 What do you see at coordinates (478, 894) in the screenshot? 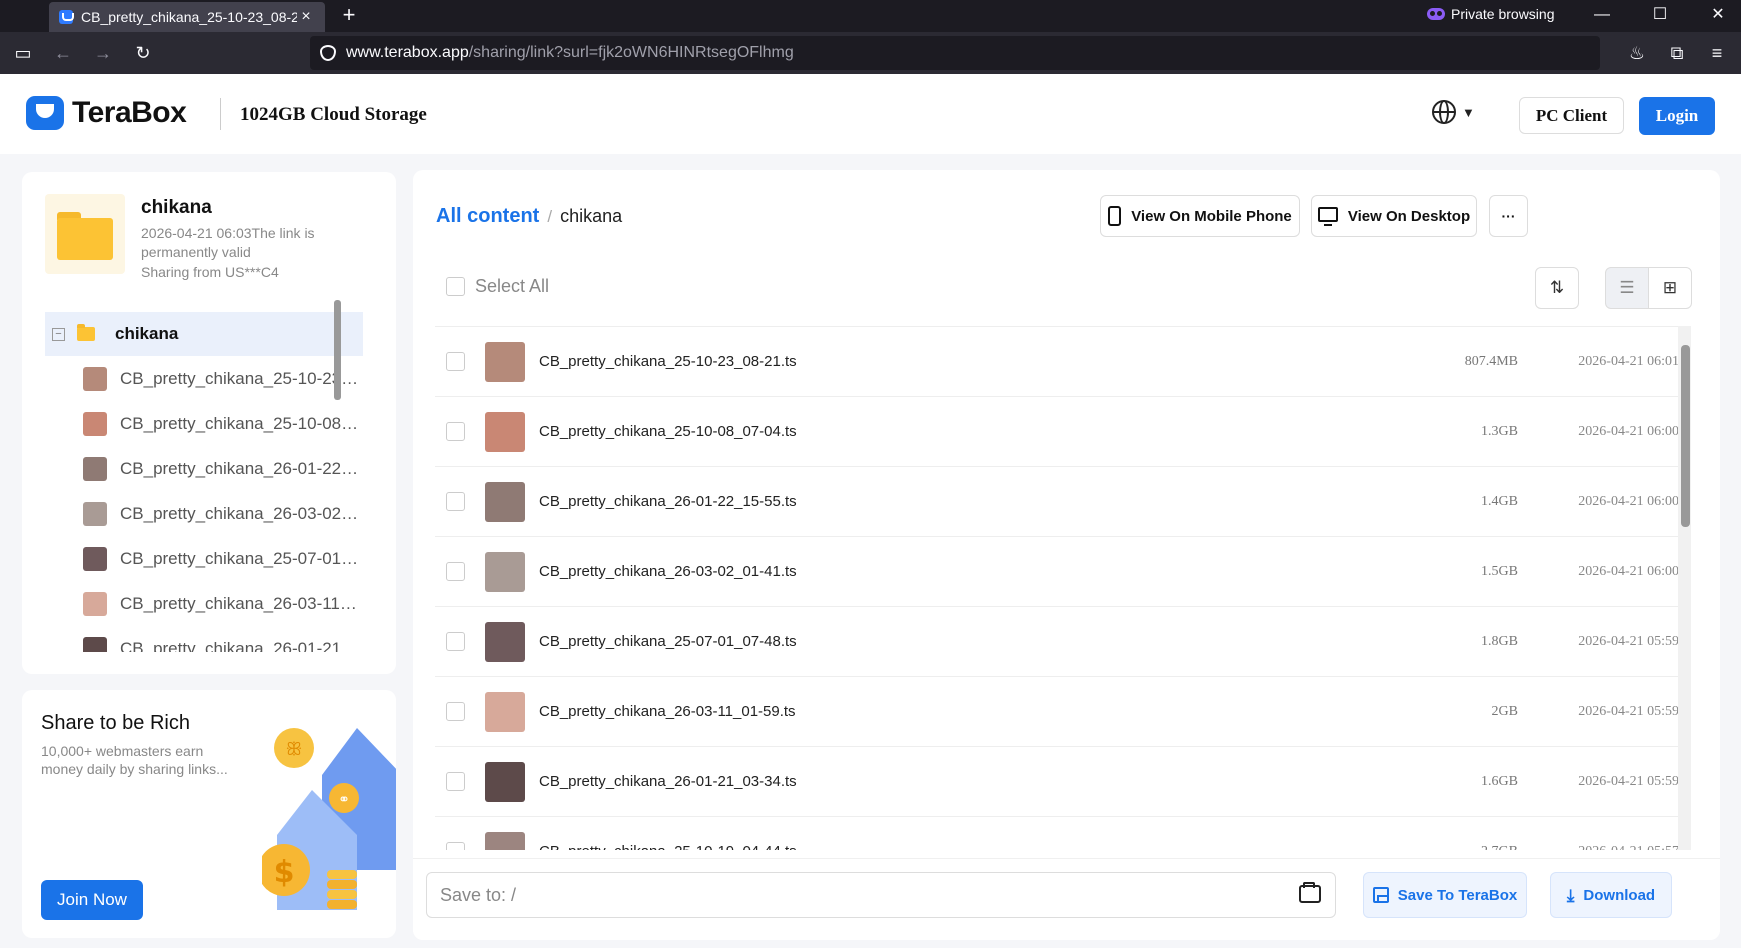
I see `save-to-label: Save to: /` at bounding box center [478, 894].